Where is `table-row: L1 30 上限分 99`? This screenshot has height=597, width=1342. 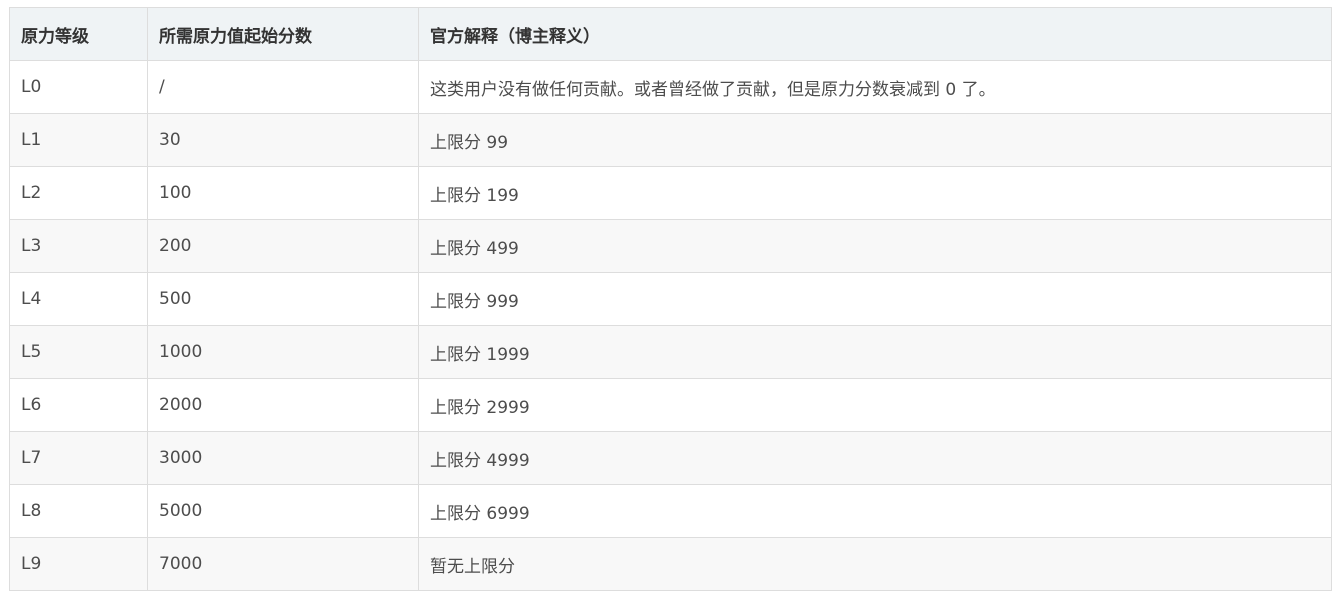 table-row: L1 30 上限分 99 is located at coordinates (670, 140).